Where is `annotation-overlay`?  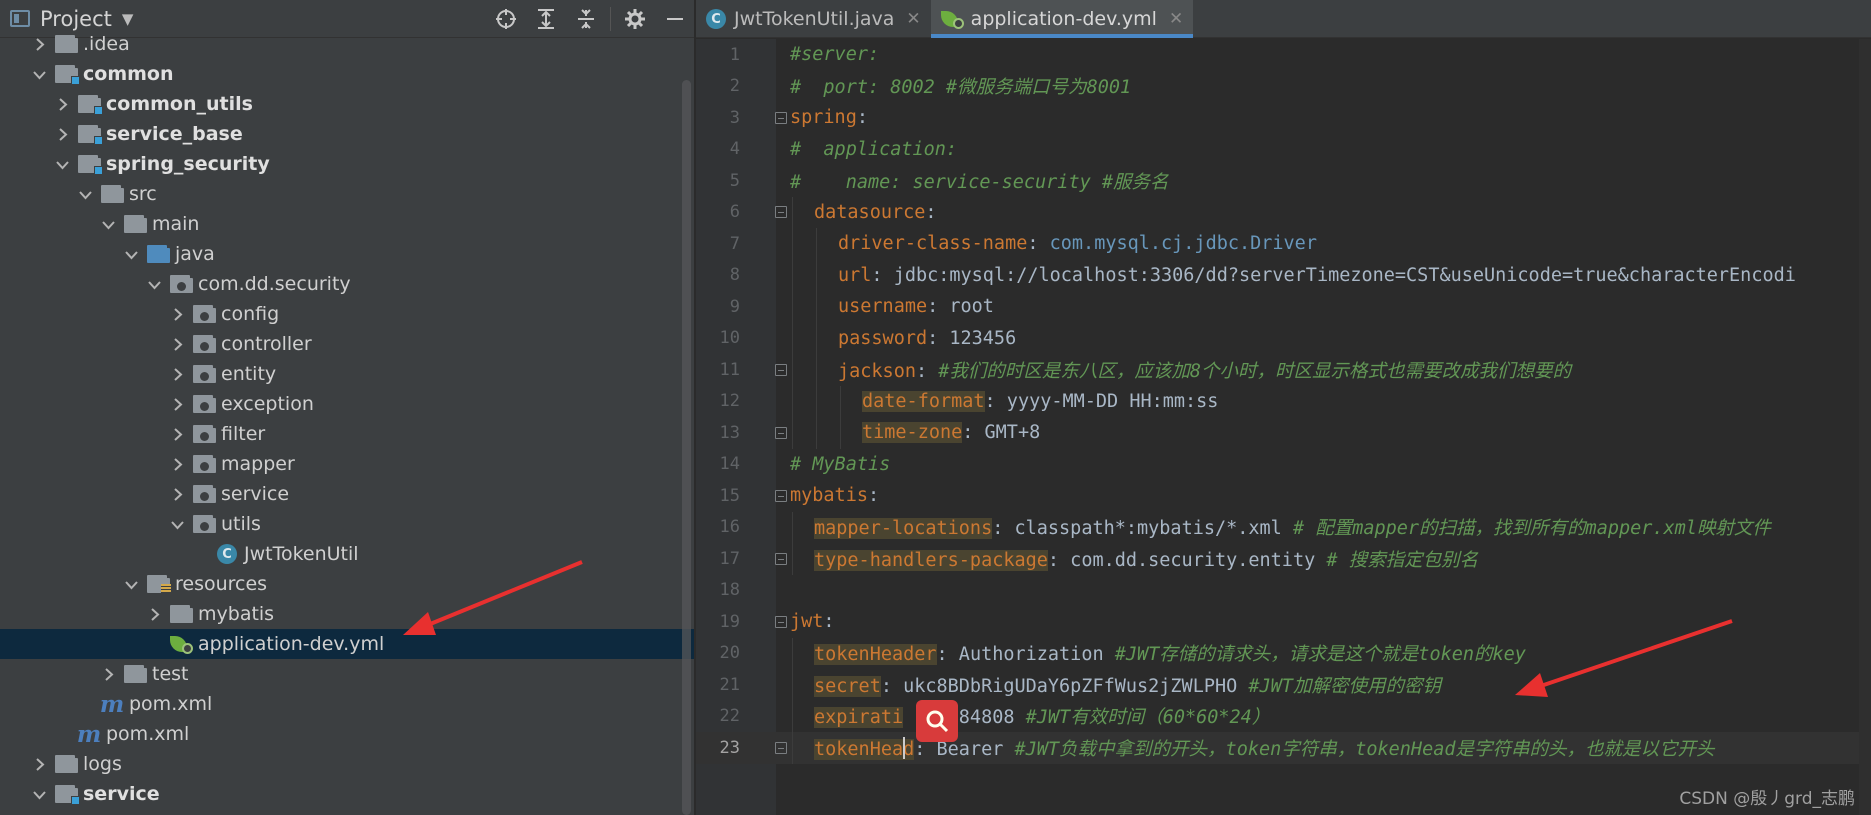
annotation-overlay is located at coordinates (1068, 628).